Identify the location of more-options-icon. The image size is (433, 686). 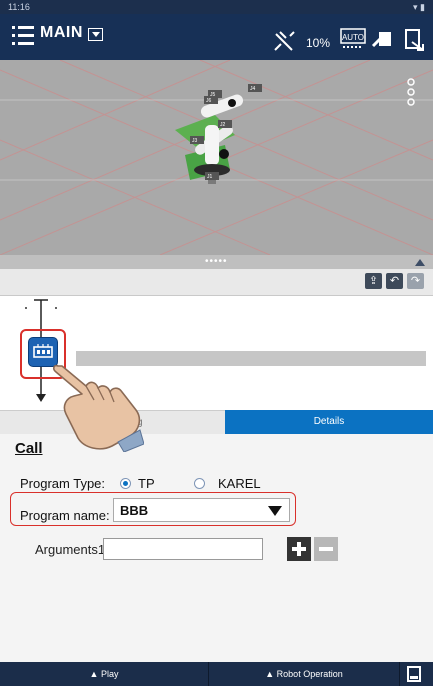
(411, 92).